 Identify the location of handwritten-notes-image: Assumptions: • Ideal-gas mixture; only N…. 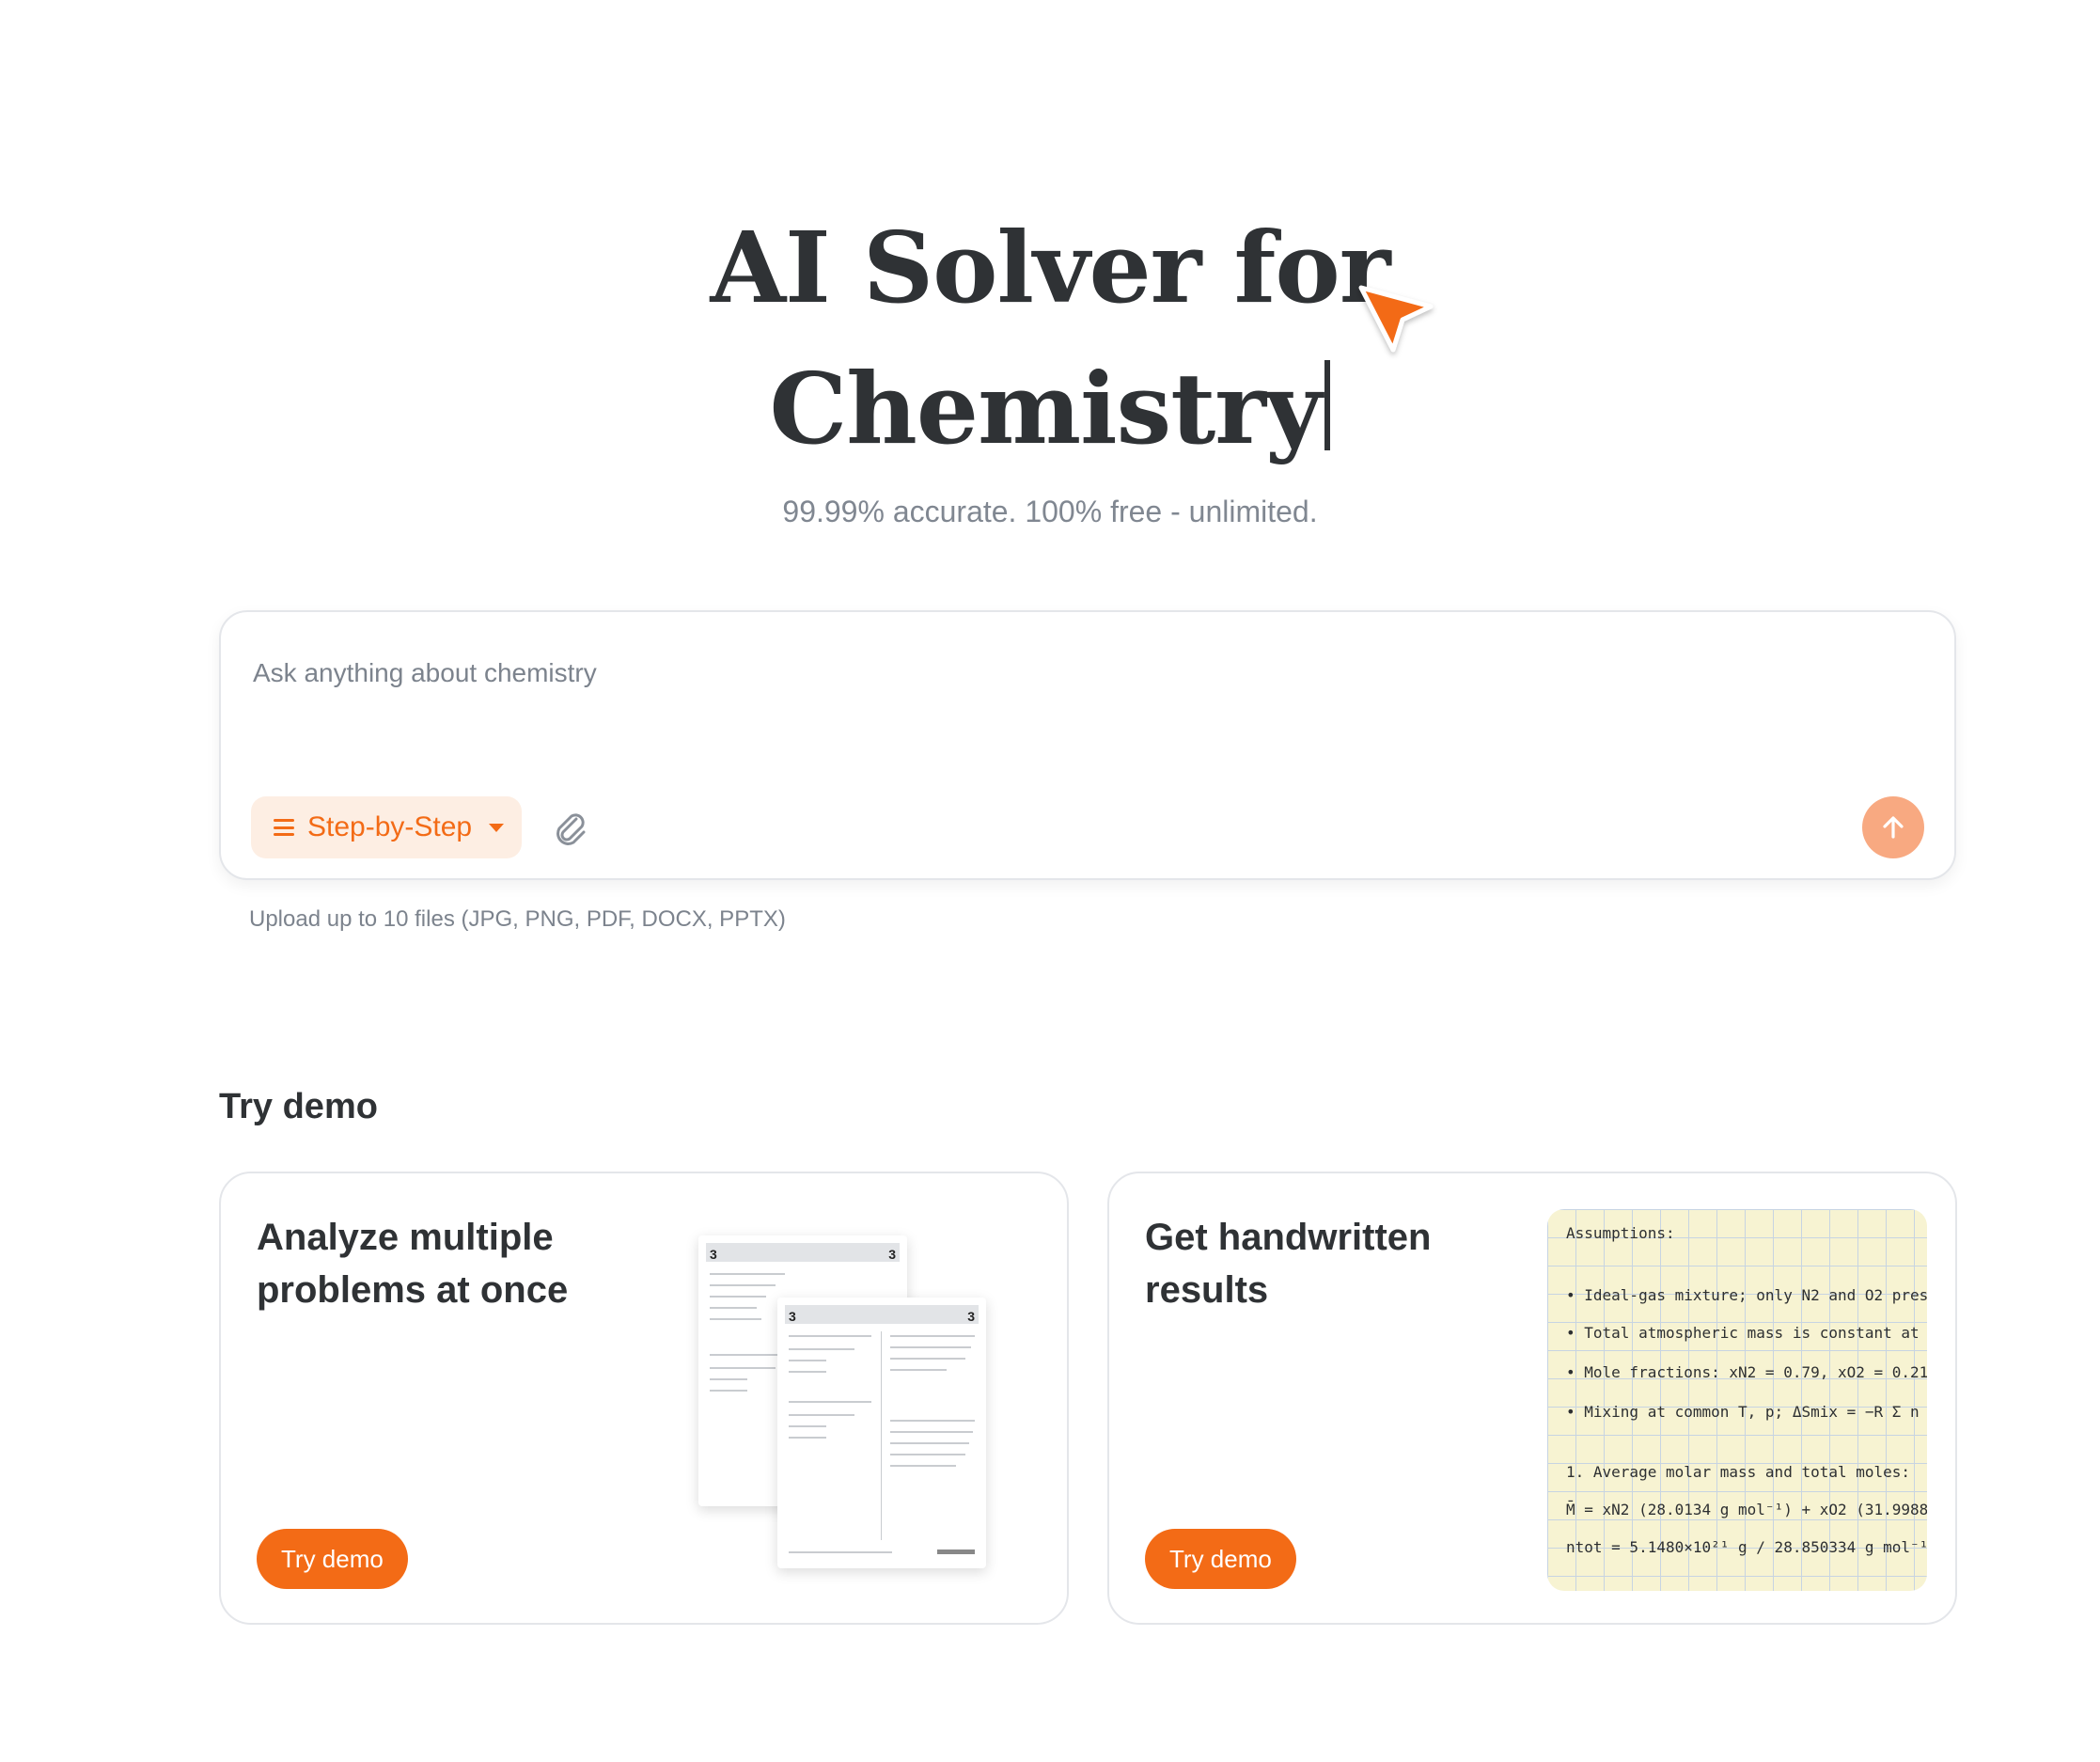
(1737, 1400).